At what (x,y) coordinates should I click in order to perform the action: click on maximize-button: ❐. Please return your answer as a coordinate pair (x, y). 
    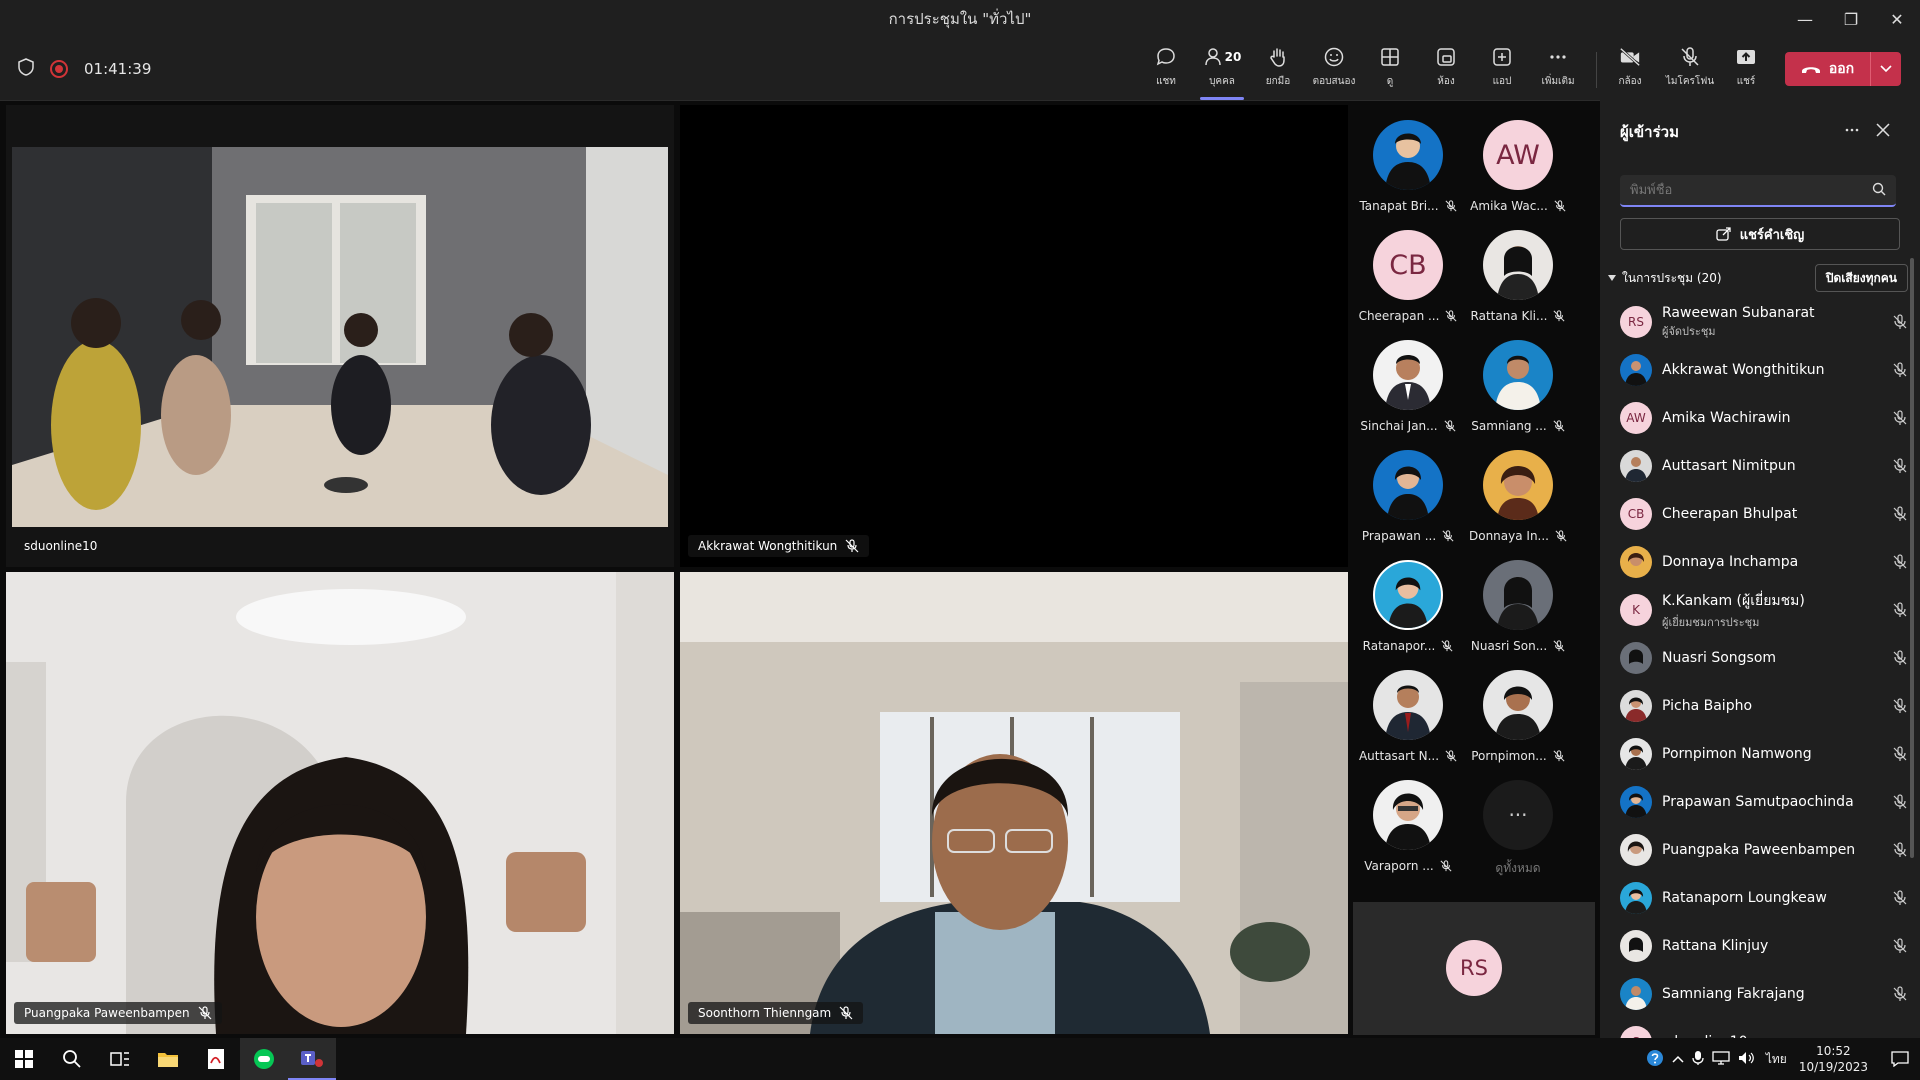
    Looking at the image, I should click on (1851, 19).